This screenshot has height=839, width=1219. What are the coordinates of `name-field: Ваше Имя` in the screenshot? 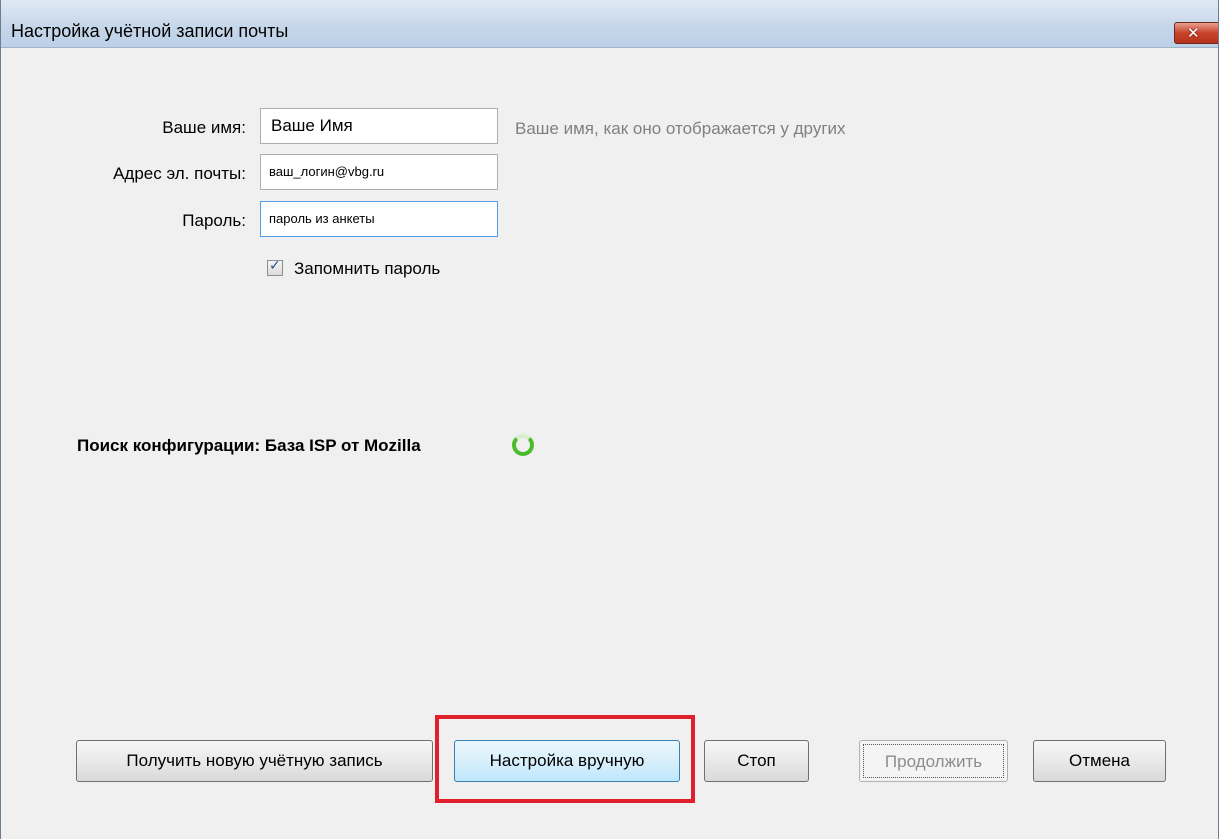 It's located at (379, 126).